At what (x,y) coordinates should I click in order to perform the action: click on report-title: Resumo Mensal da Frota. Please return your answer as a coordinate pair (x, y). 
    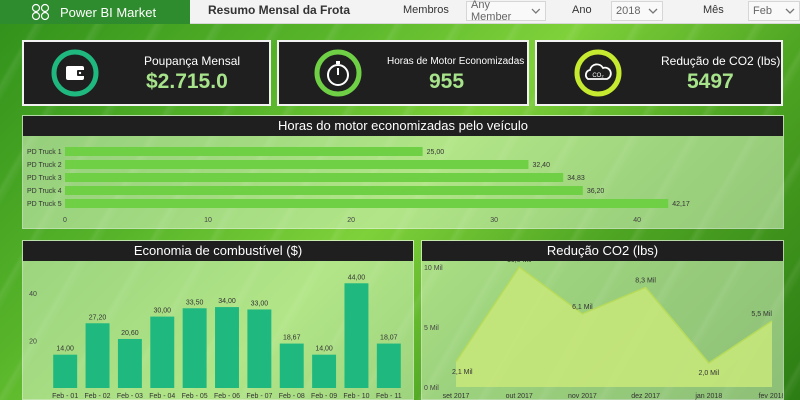
    Looking at the image, I should click on (279, 10).